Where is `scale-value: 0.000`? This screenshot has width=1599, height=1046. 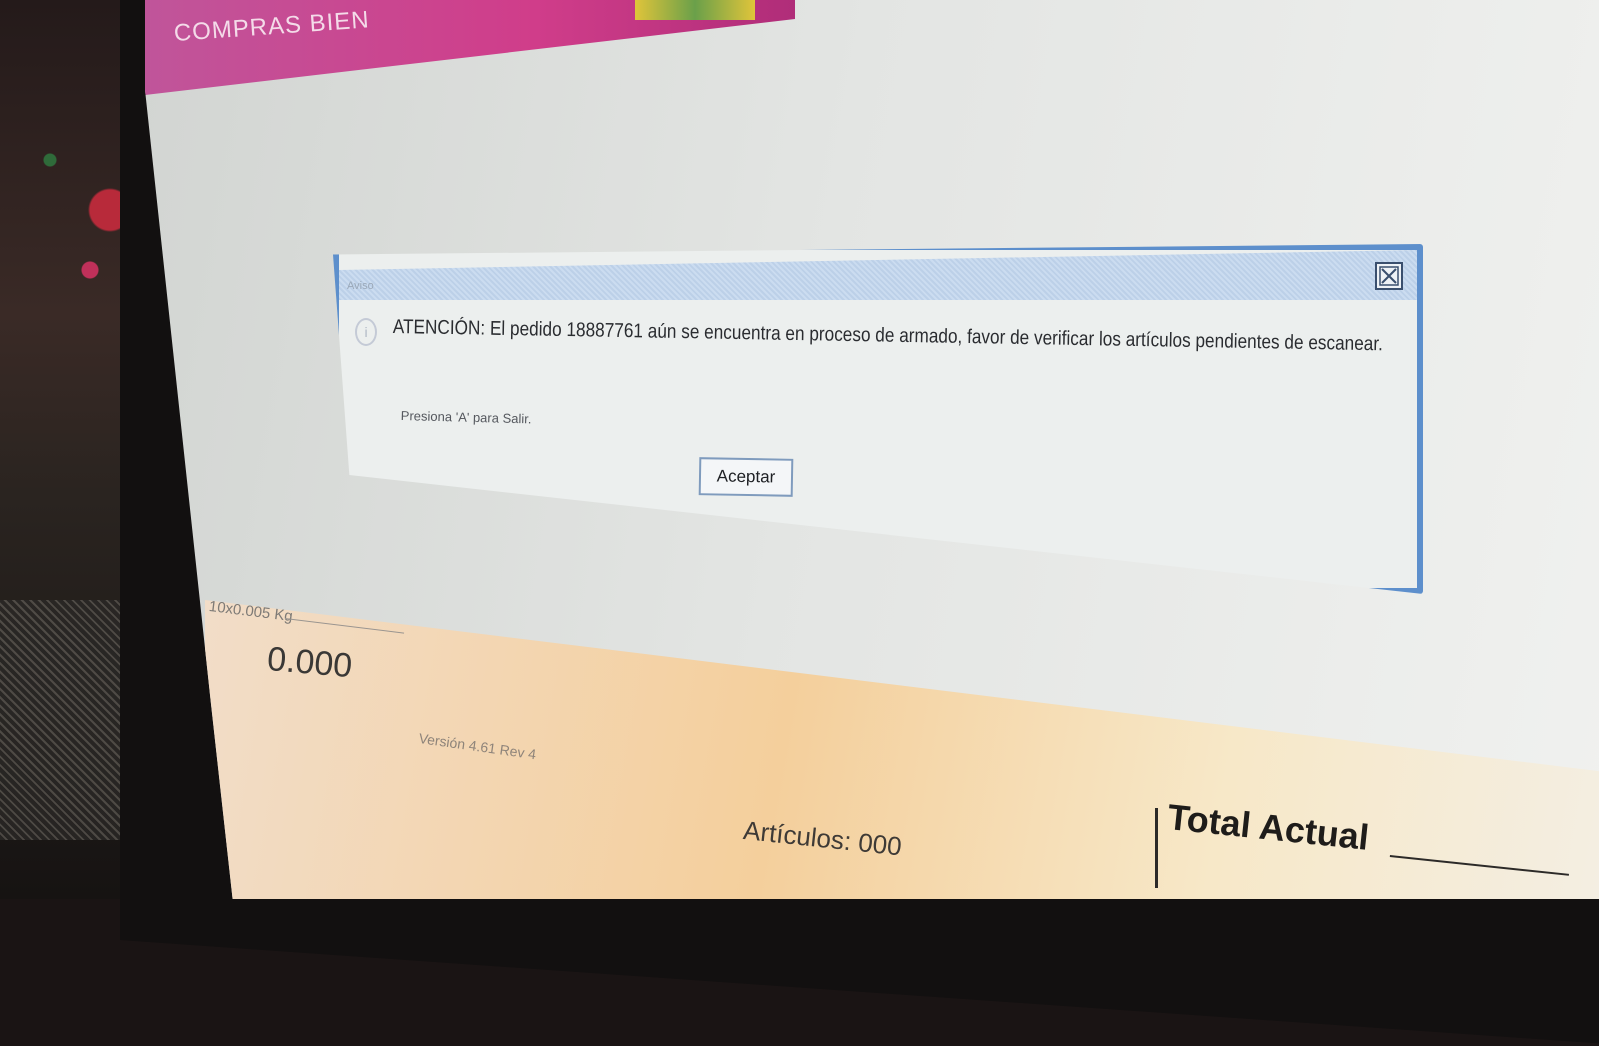 scale-value: 0.000 is located at coordinates (309, 663).